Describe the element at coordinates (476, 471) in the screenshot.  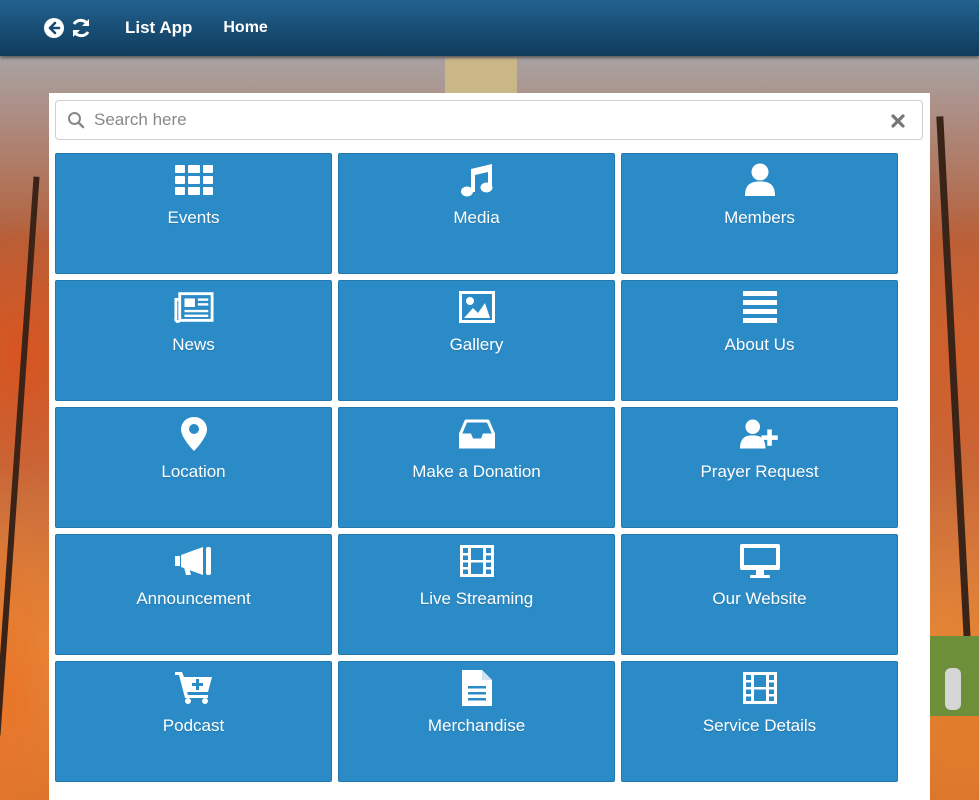
I see `tile-label: Make a Donation` at that location.